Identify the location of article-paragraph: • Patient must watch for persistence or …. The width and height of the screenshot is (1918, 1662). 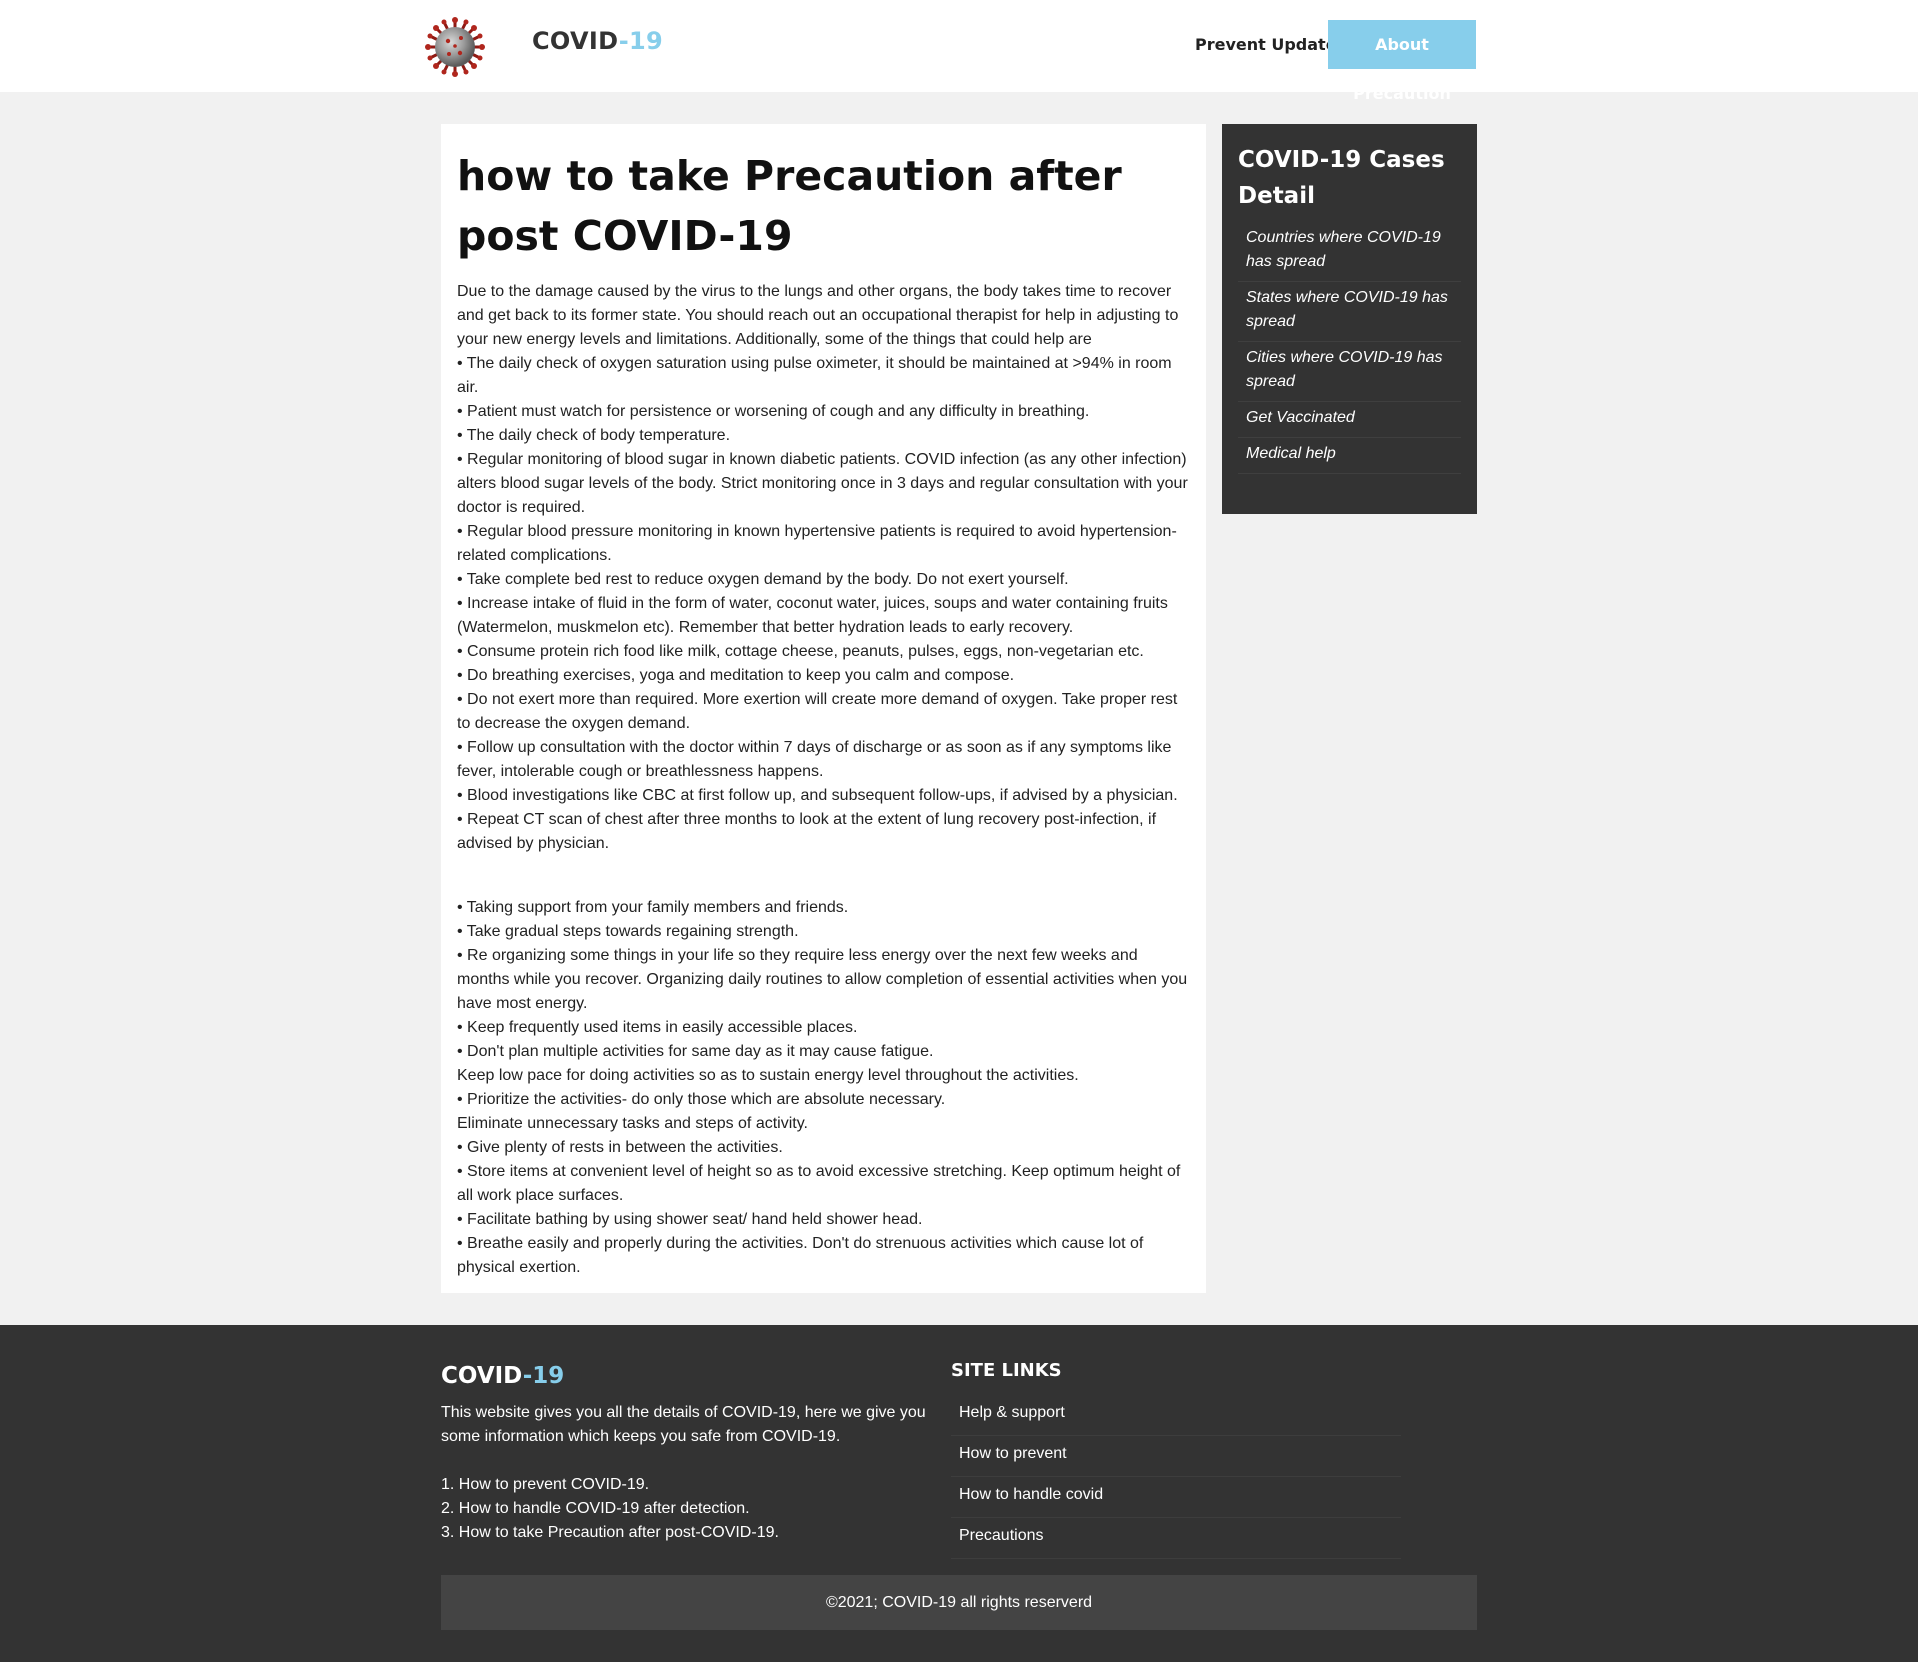
(773, 411).